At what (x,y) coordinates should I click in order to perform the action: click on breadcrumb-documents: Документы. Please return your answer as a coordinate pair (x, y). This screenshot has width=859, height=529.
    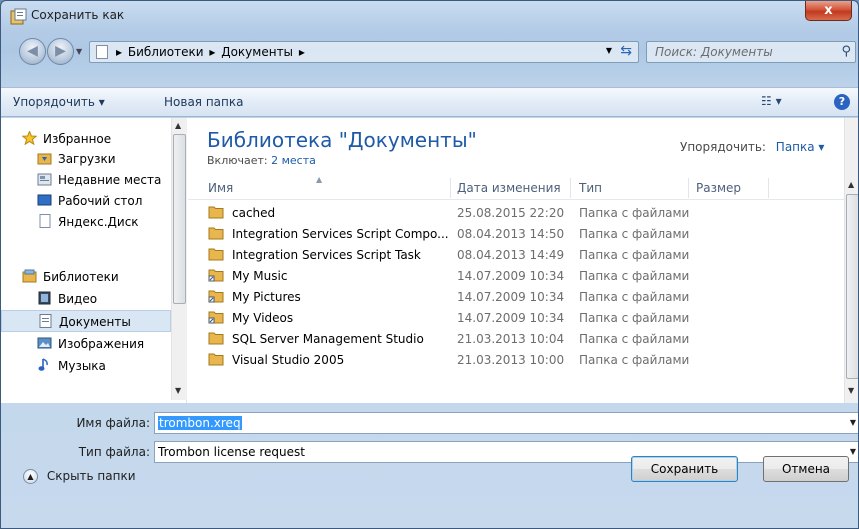
    Looking at the image, I should click on (257, 52).